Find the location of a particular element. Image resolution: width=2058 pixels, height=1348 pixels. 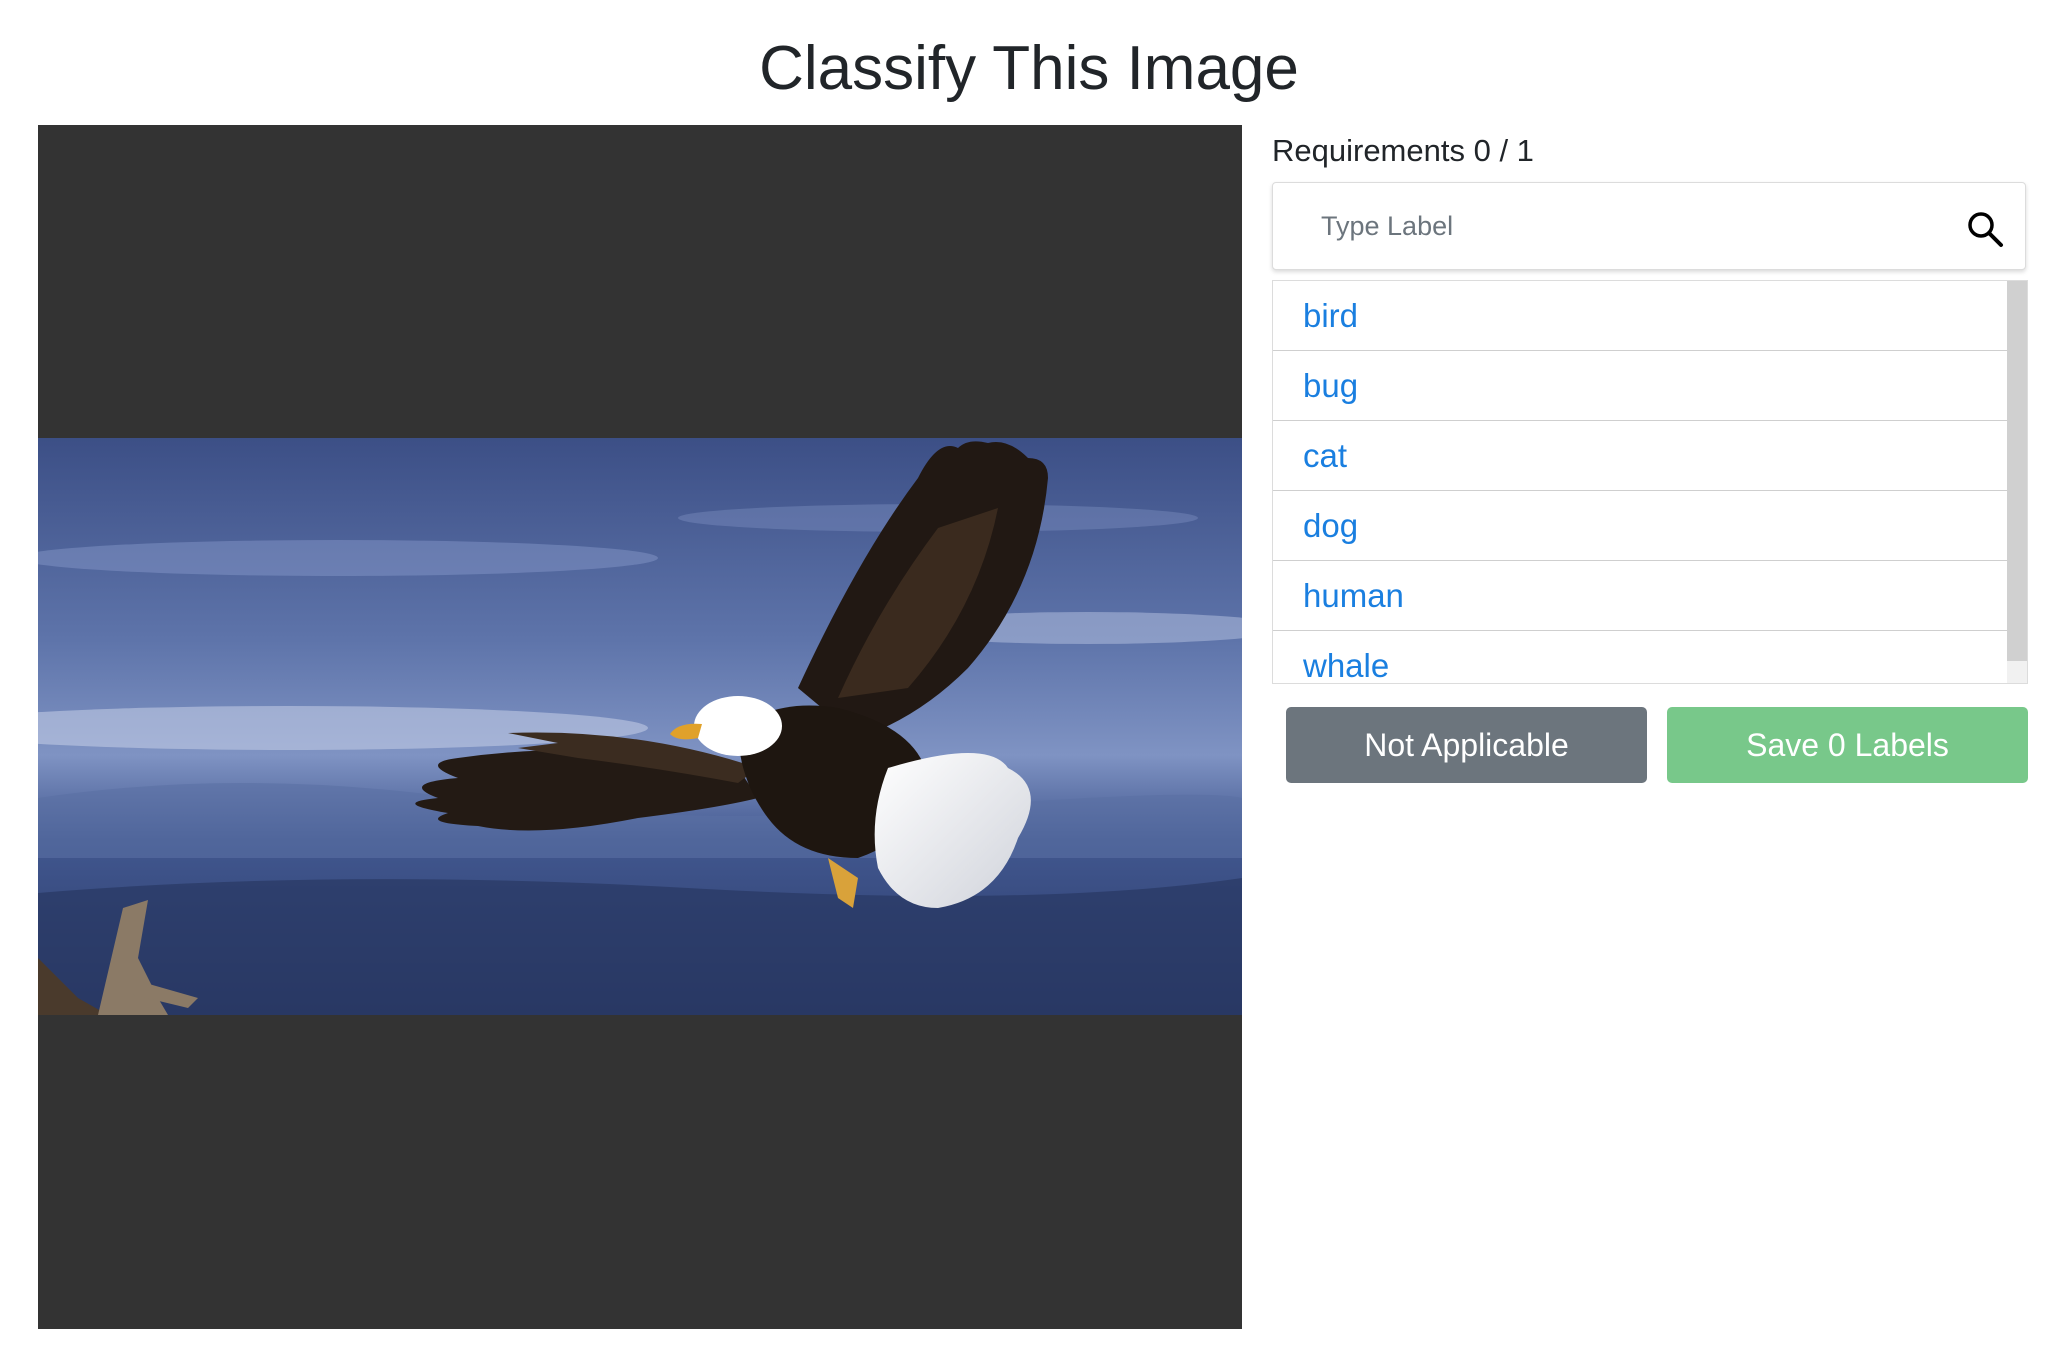

label-search-box is located at coordinates (1649, 226).